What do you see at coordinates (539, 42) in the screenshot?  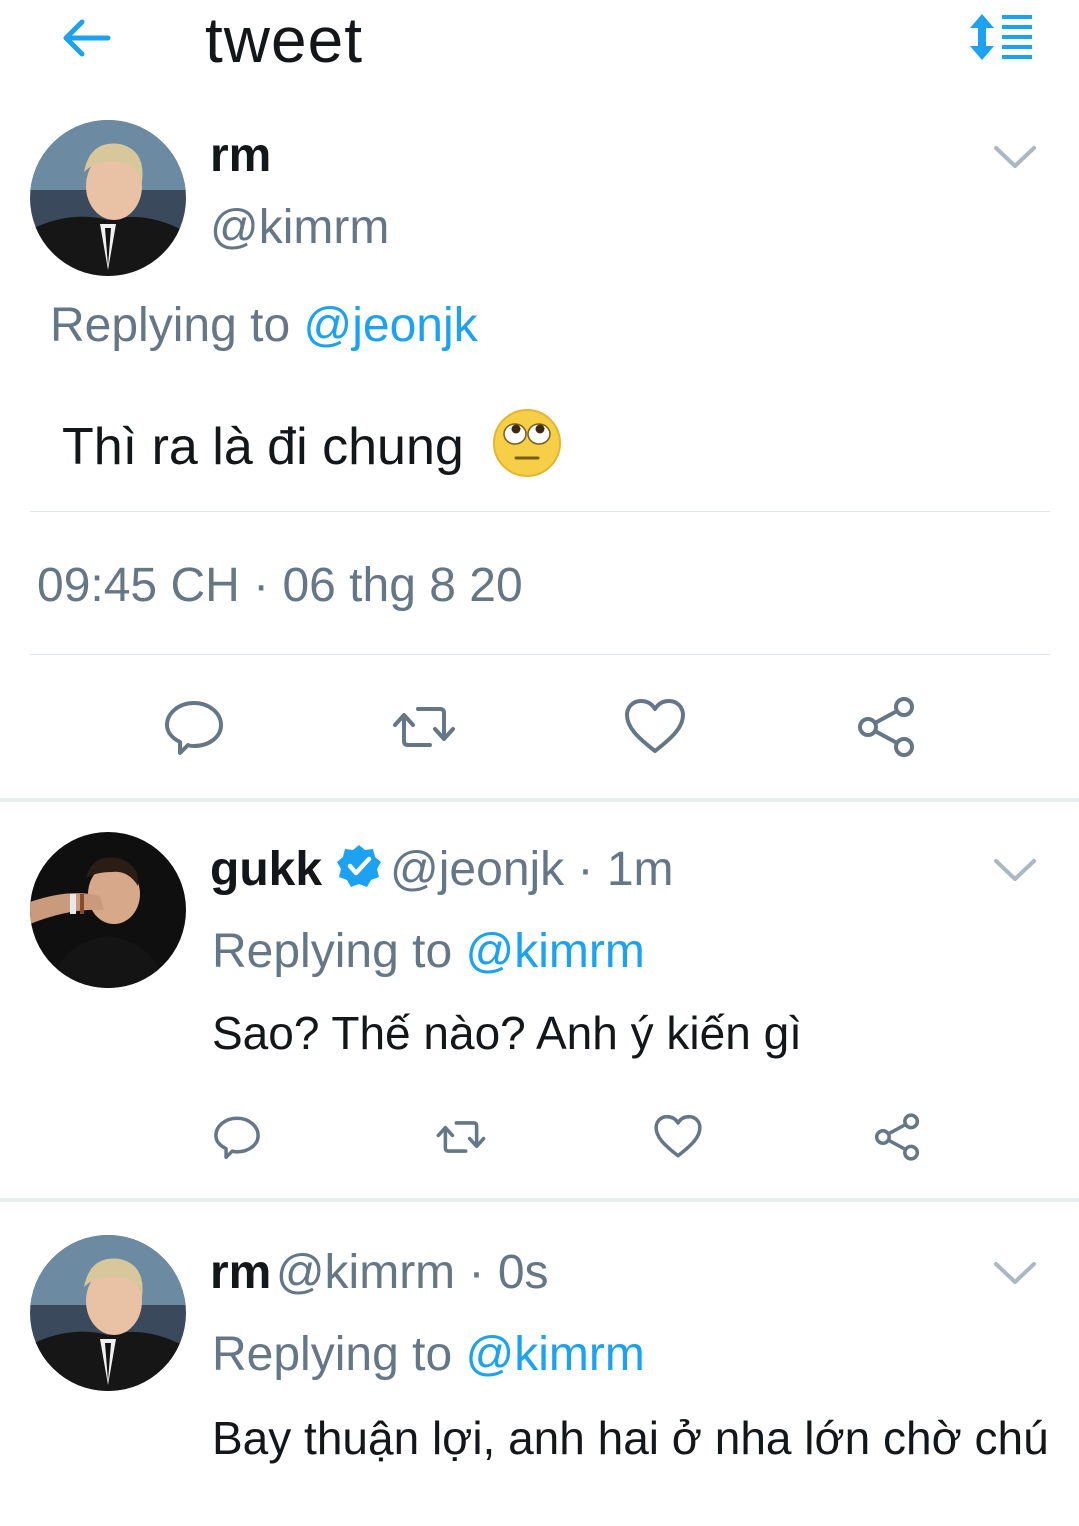 I see `top-bar: tweet` at bounding box center [539, 42].